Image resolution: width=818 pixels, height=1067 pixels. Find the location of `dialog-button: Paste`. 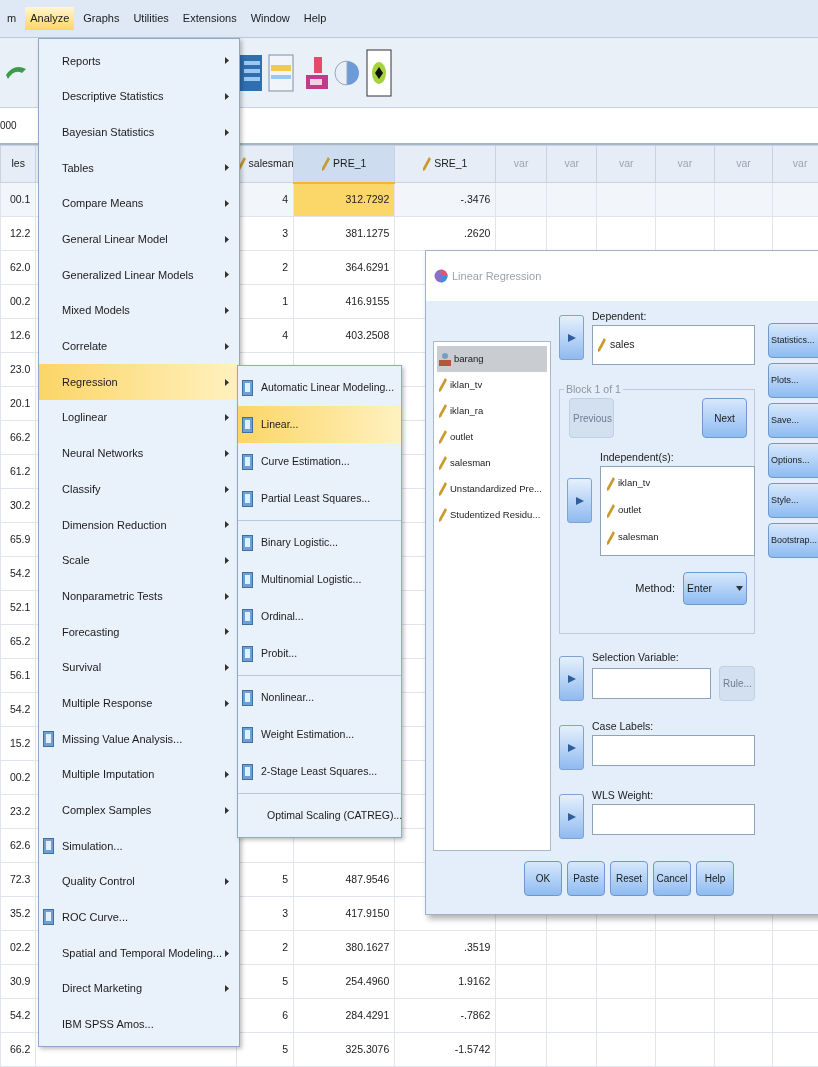

dialog-button: Paste is located at coordinates (586, 878).